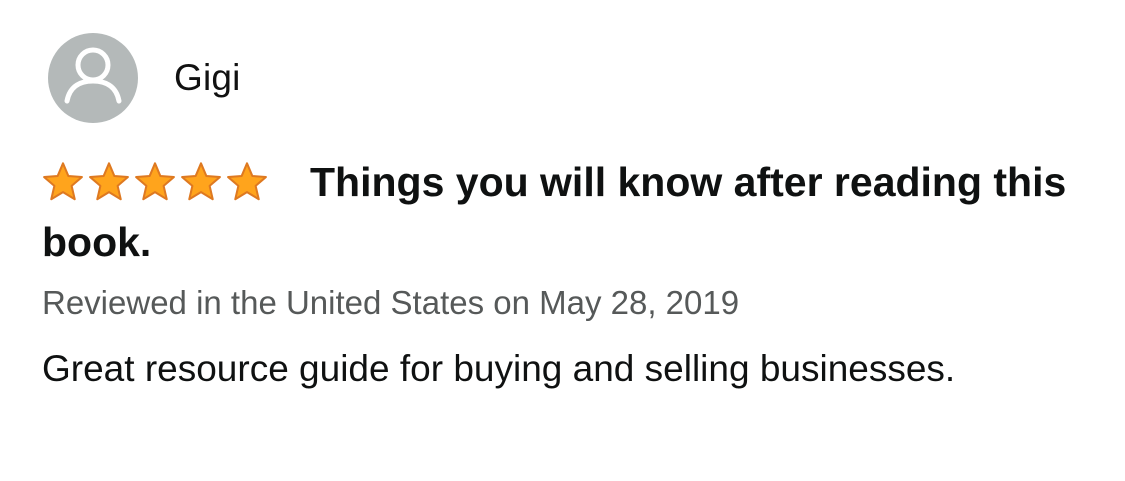 This screenshot has height=481, width=1125. I want to click on reviewer-name: Gigi, so click(207, 78).